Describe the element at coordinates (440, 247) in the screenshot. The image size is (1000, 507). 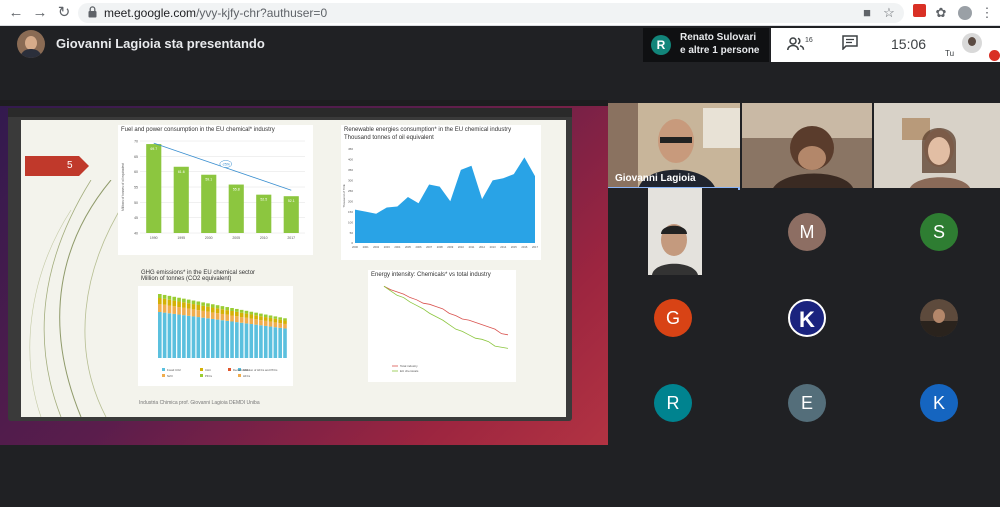
I see `x-tick-label: 2008` at that location.